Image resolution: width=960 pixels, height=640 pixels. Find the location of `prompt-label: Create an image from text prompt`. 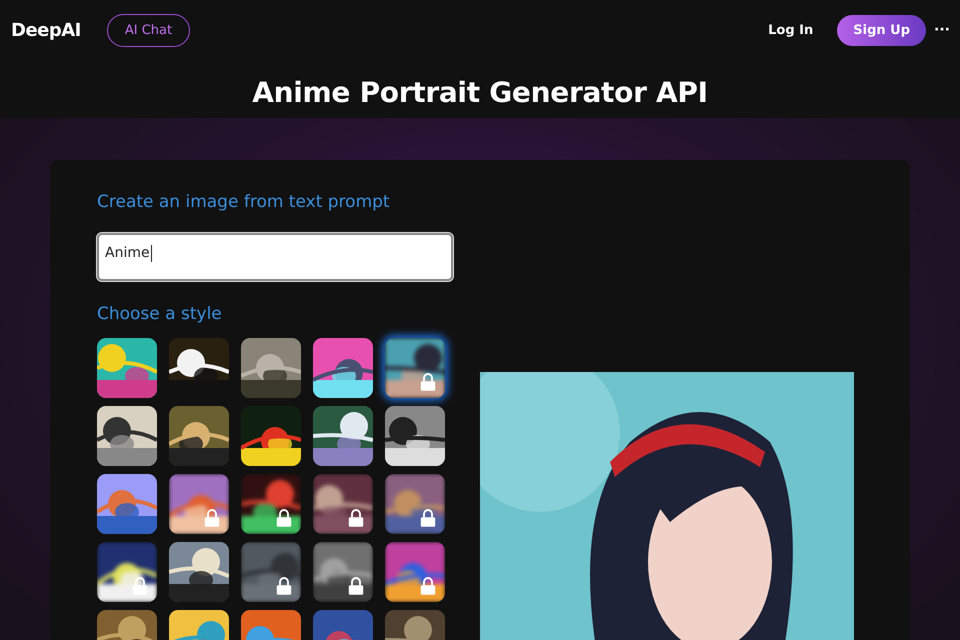

prompt-label: Create an image from text prompt is located at coordinates (244, 202).